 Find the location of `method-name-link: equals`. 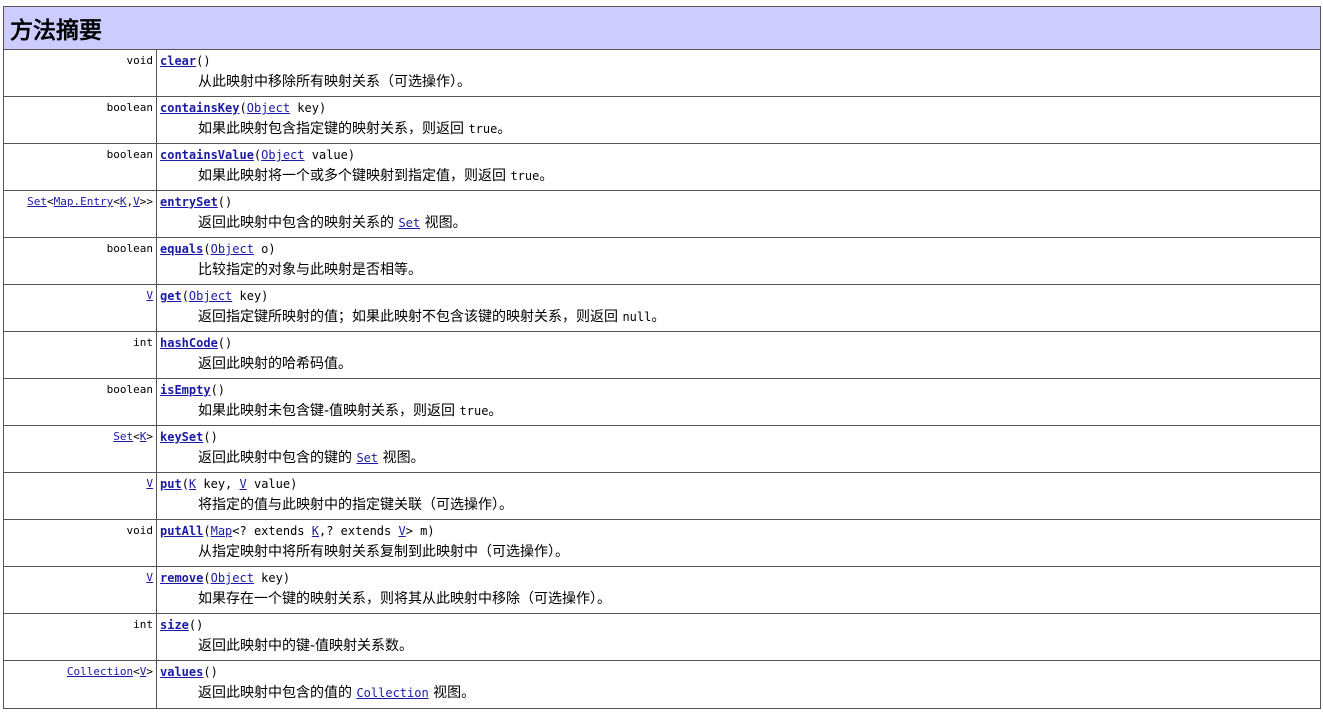

method-name-link: equals is located at coordinates (181, 249).